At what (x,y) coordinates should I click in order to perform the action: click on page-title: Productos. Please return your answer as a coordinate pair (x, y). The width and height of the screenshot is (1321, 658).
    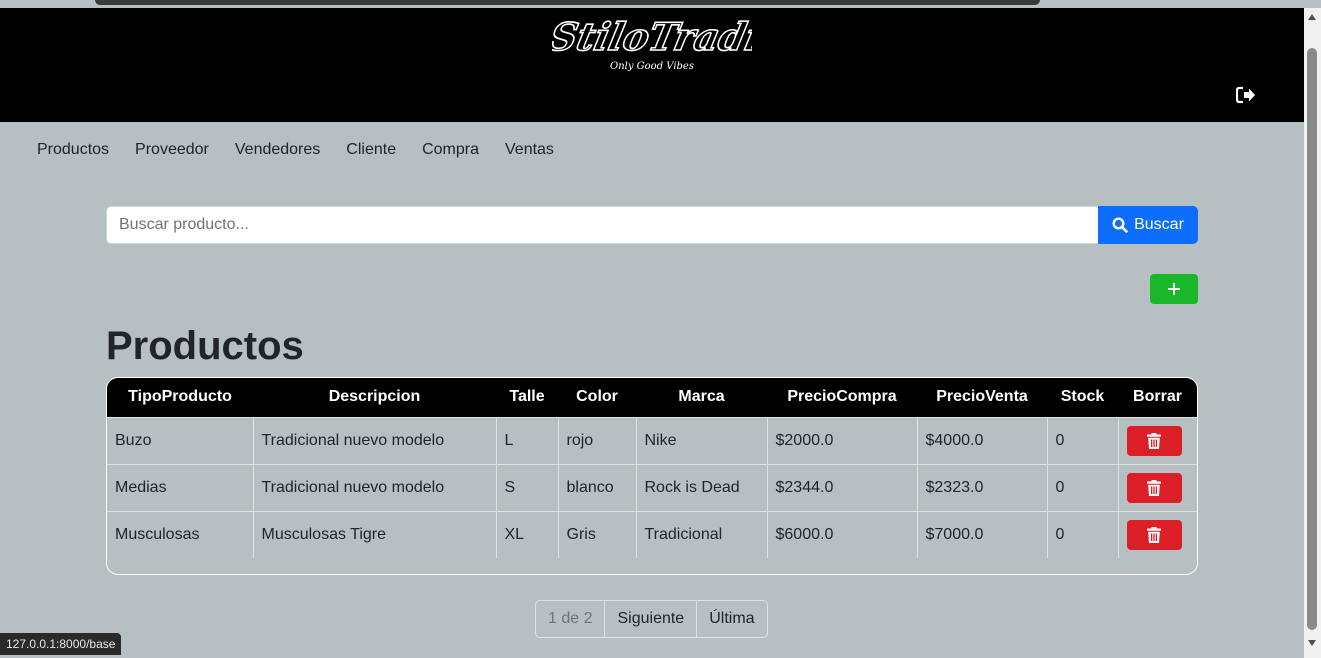
    Looking at the image, I should click on (205, 346).